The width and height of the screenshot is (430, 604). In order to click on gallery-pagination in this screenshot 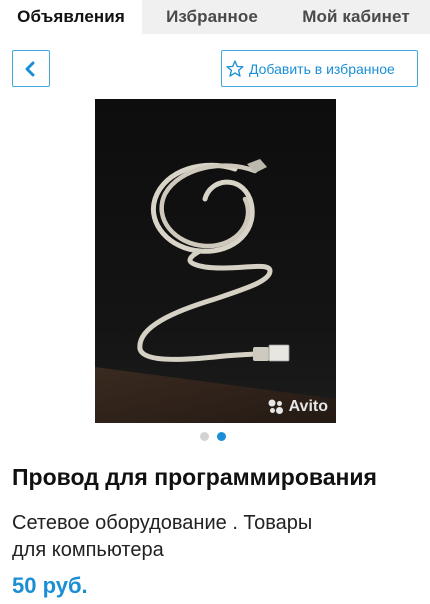, I will do `click(215, 438)`.